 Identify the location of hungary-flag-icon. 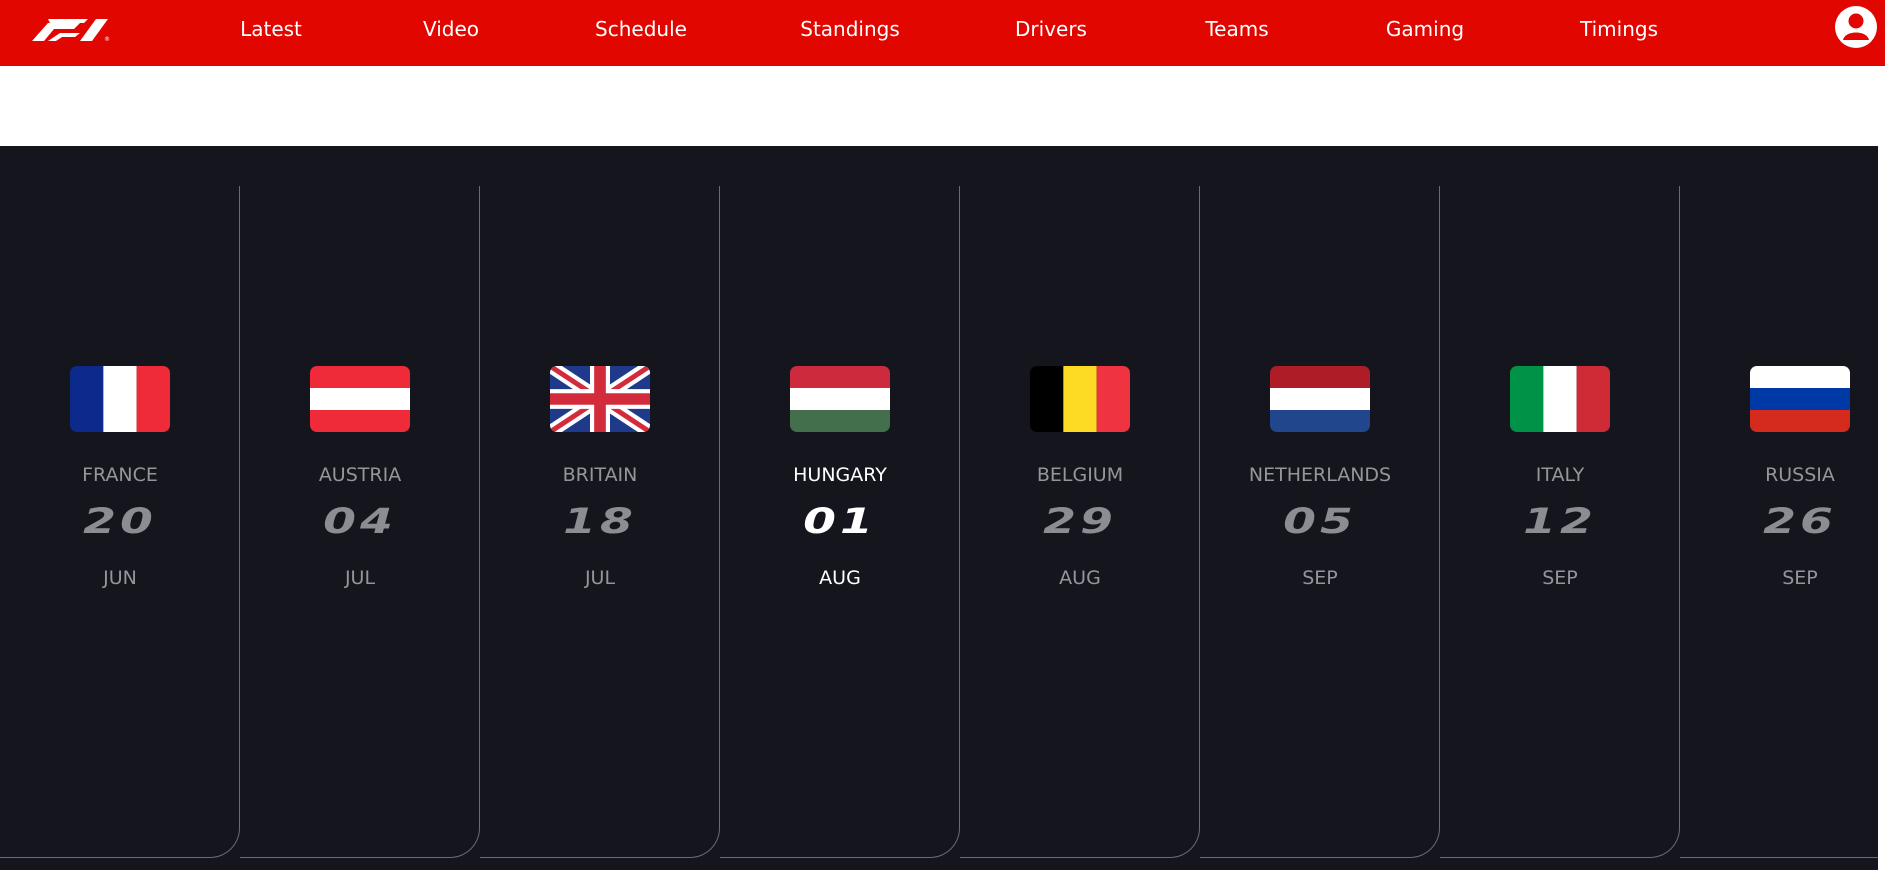
(840, 399).